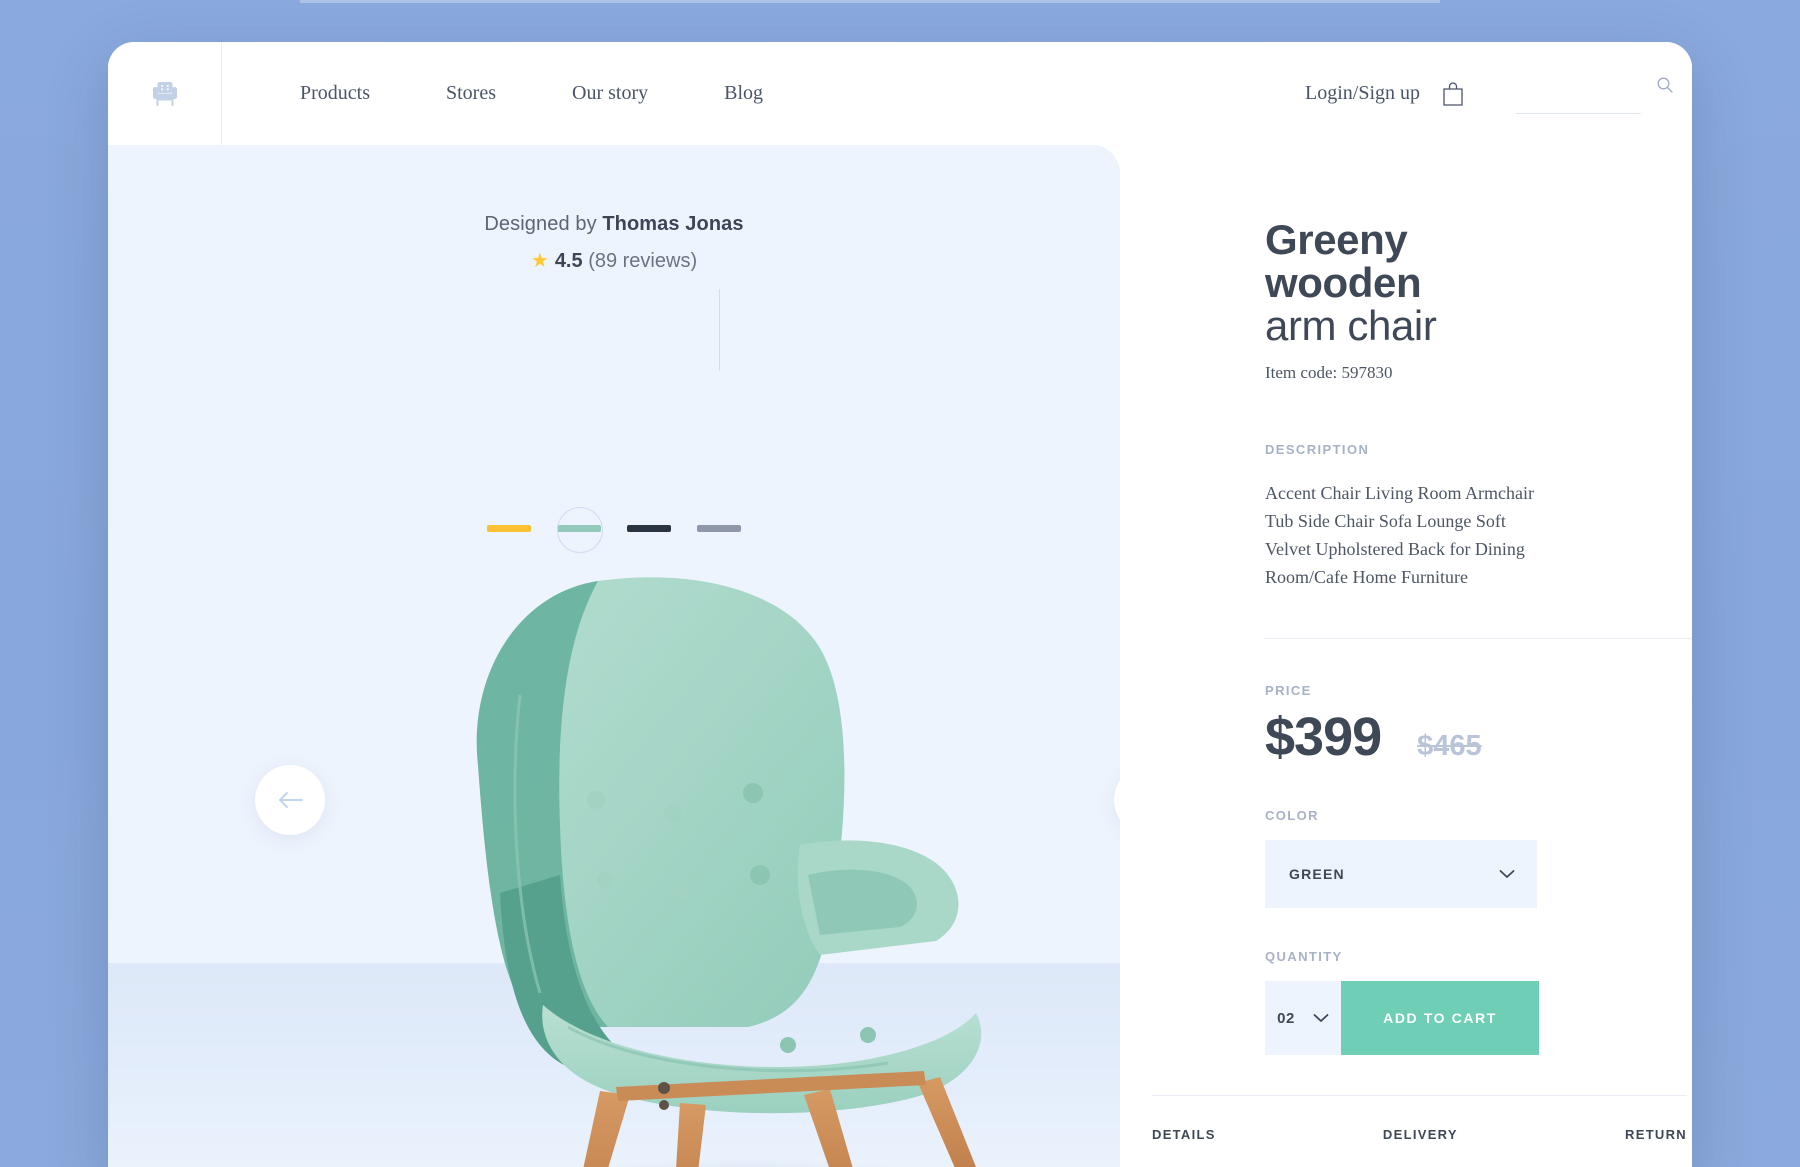  Describe the element at coordinates (509, 528) in the screenshot. I see `swatch-yellow` at that location.